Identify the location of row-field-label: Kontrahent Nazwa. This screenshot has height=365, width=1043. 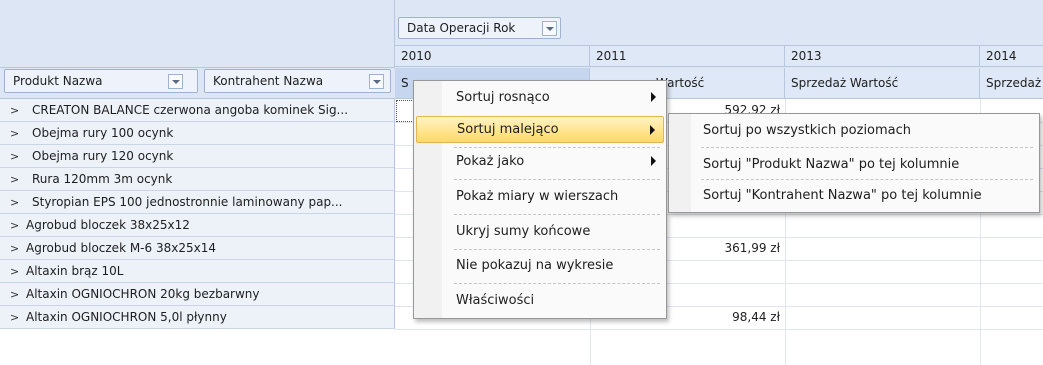
(268, 81).